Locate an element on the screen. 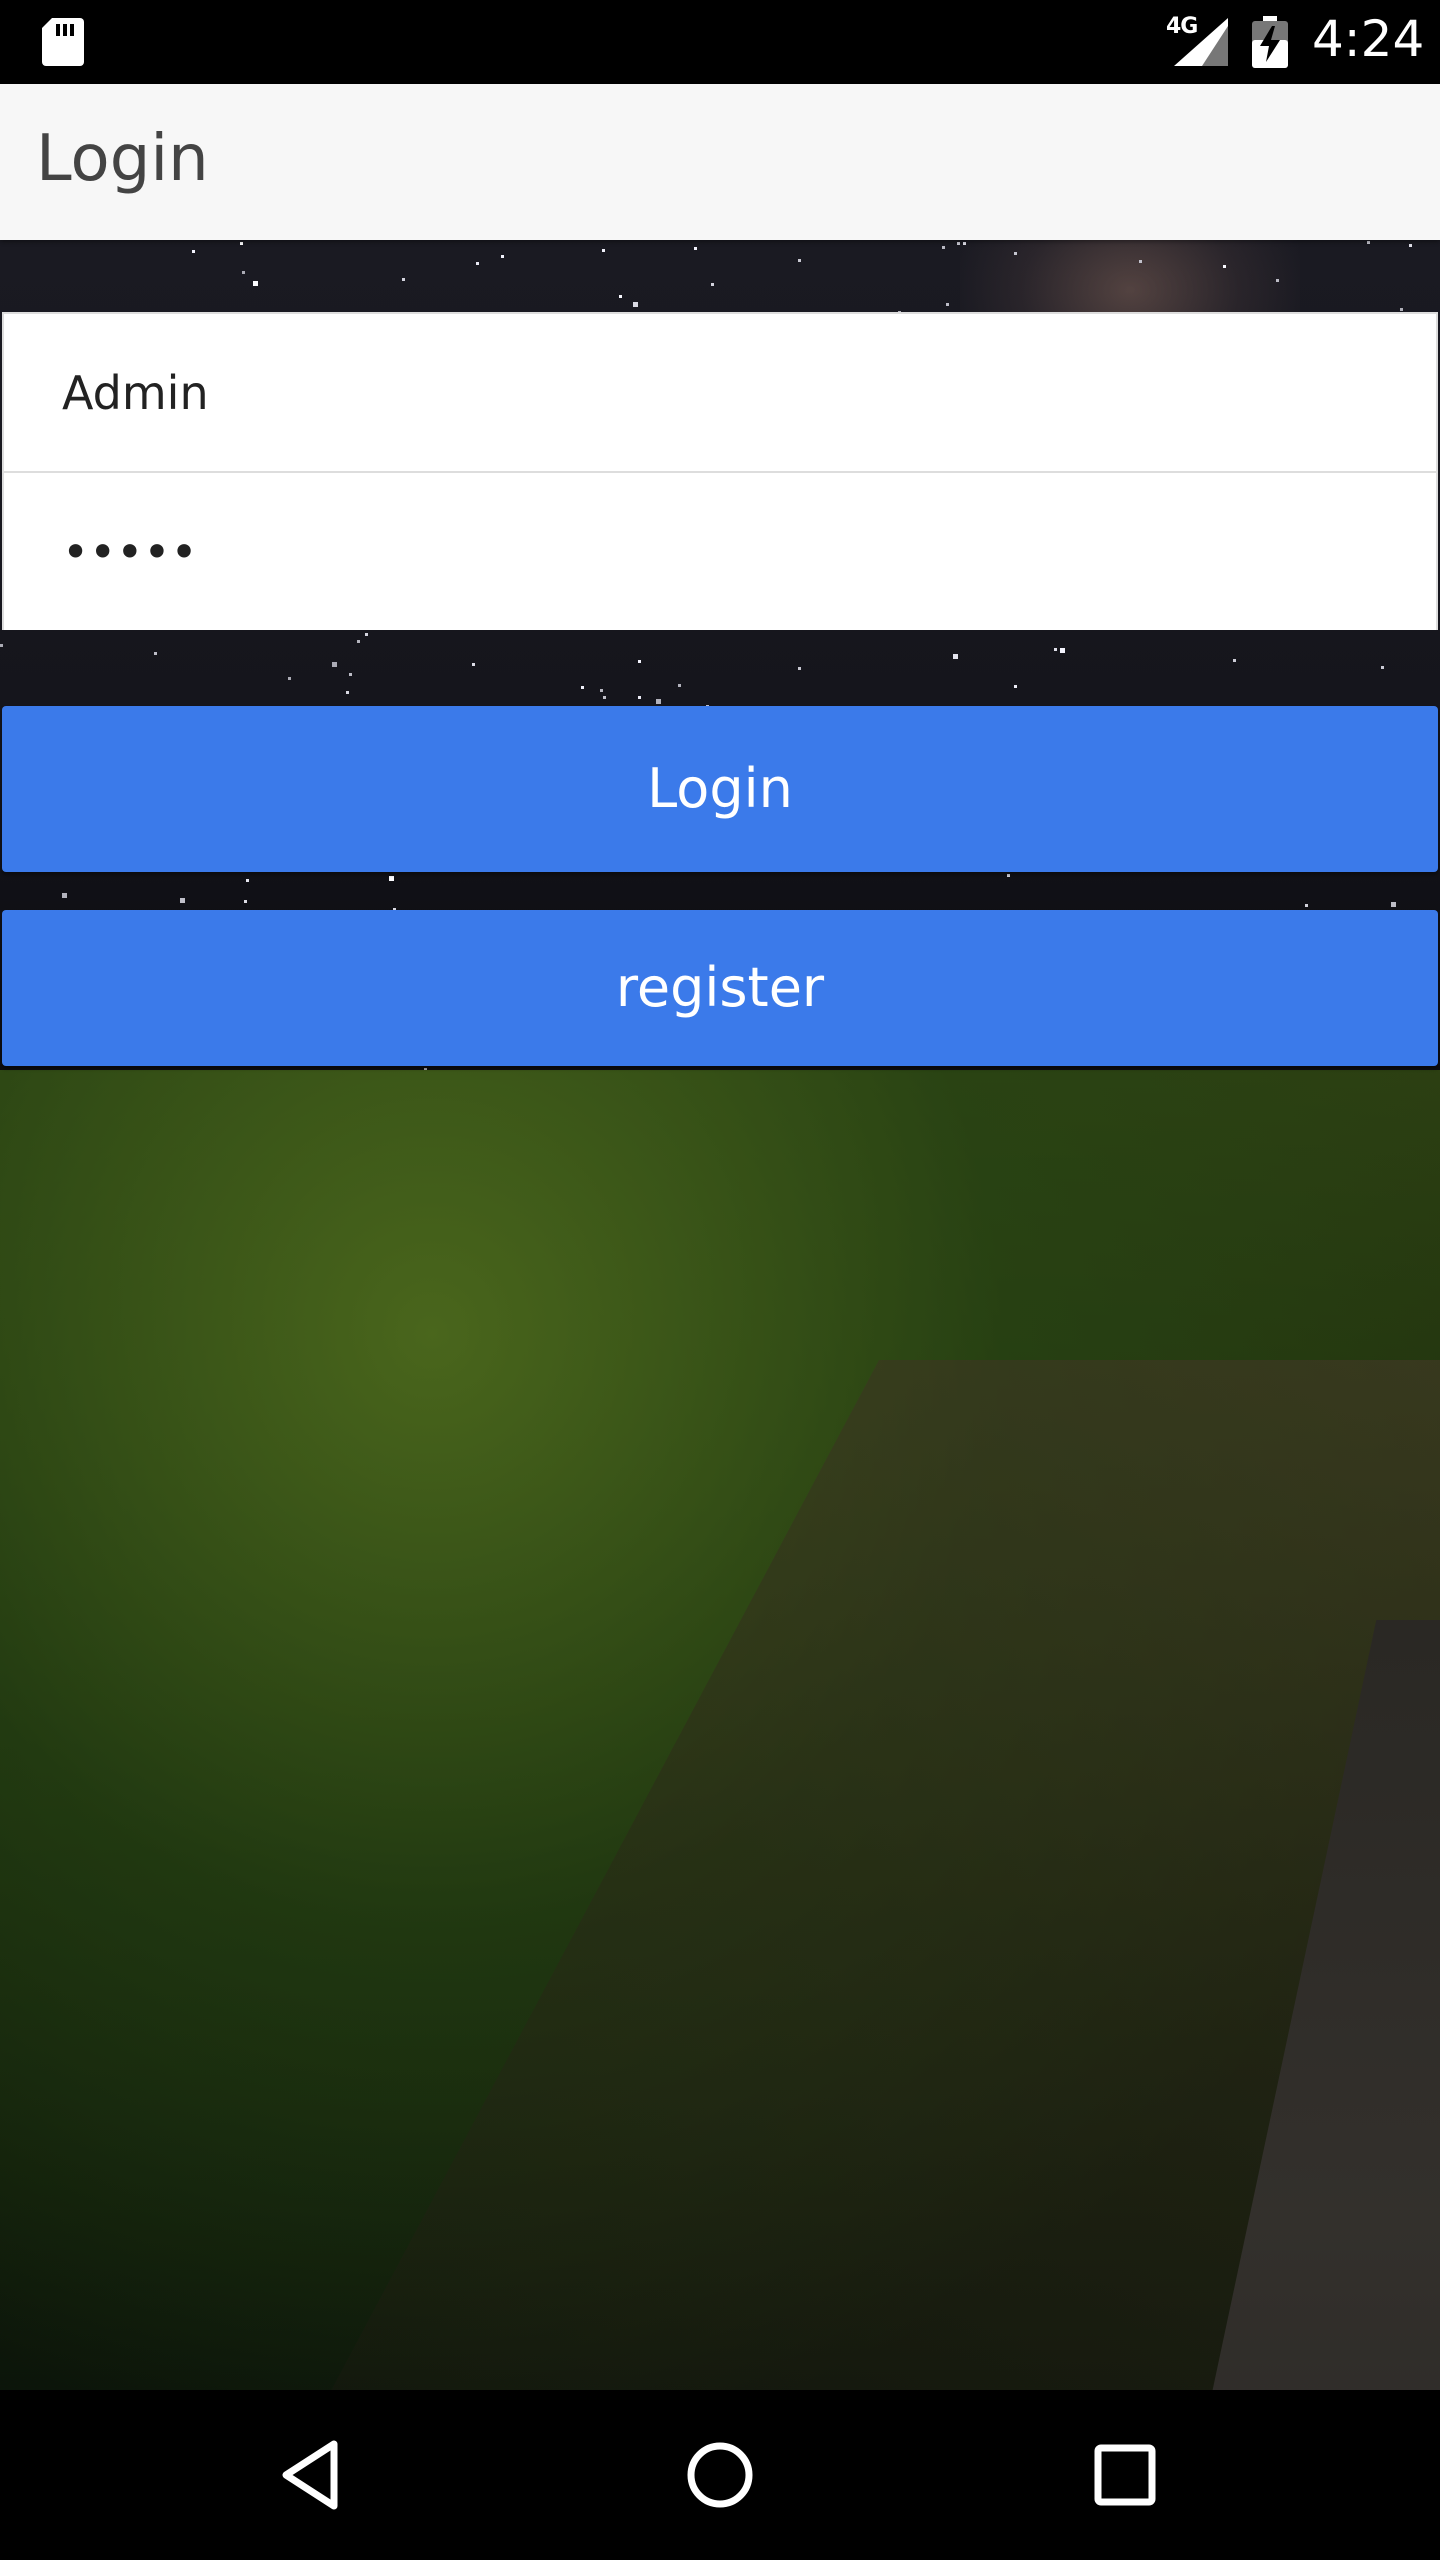 Image resolution: width=1440 pixels, height=2560 pixels. recents-icon is located at coordinates (1125, 2475).